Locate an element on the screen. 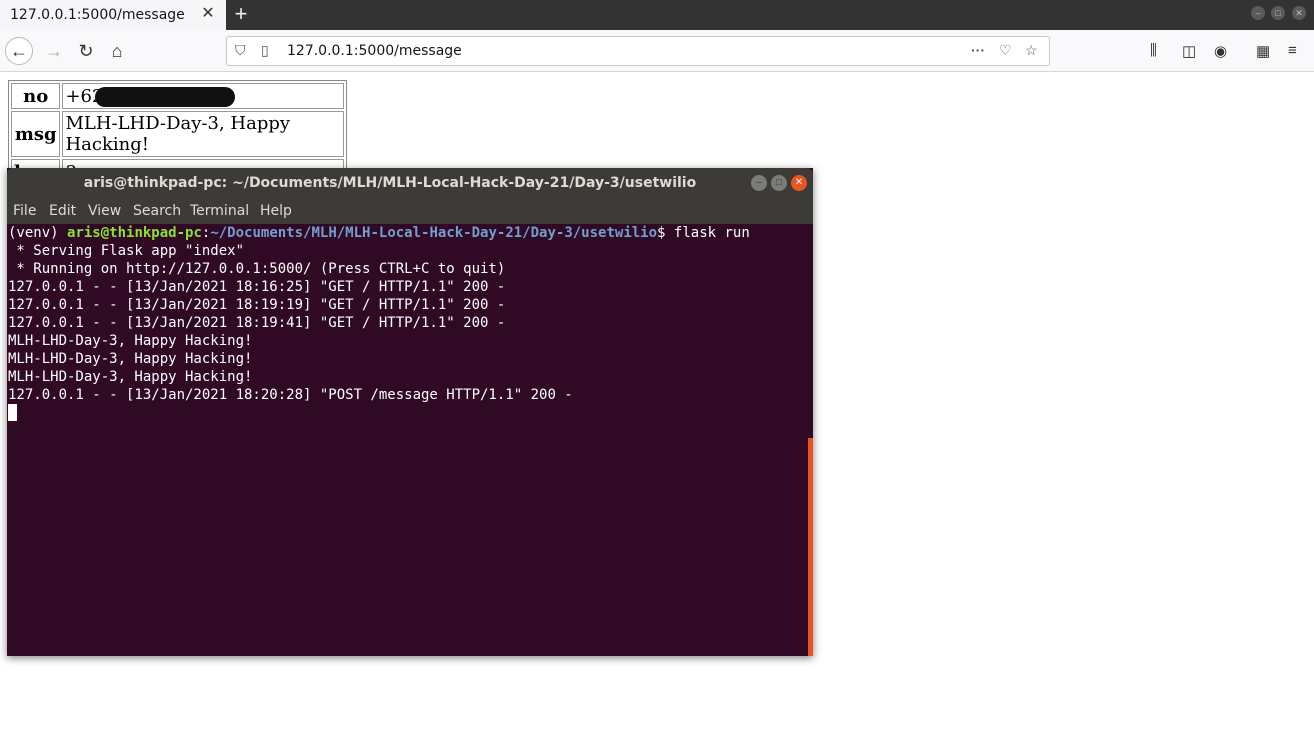  page-icon: ▯ is located at coordinates (265, 50).